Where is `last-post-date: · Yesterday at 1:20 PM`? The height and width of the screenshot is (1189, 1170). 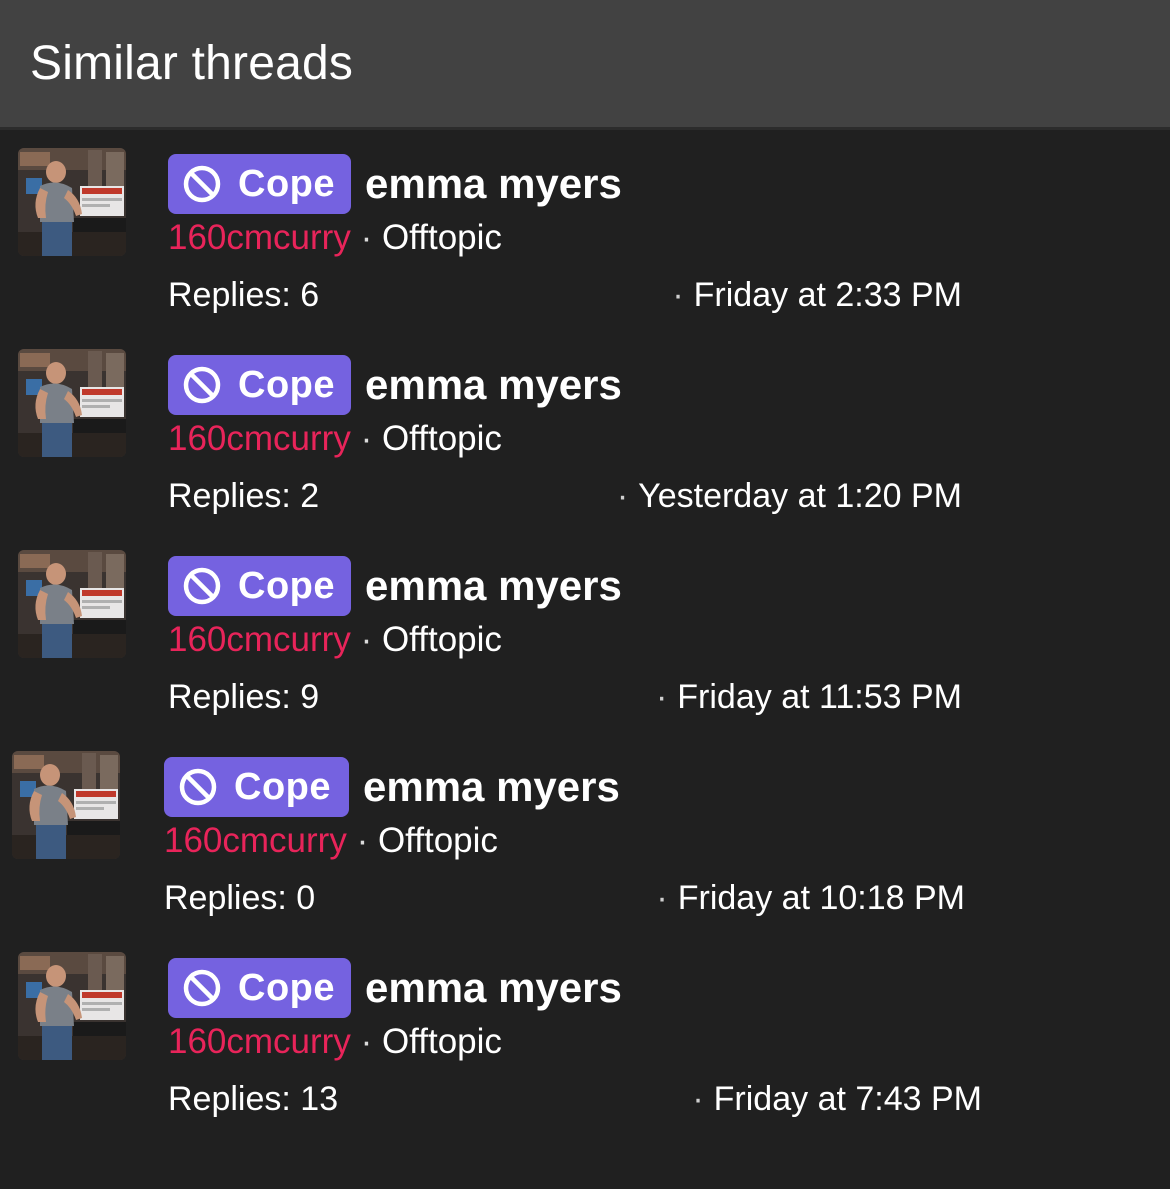
last-post-date: · Yesterday at 1:20 PM is located at coordinates (789, 496).